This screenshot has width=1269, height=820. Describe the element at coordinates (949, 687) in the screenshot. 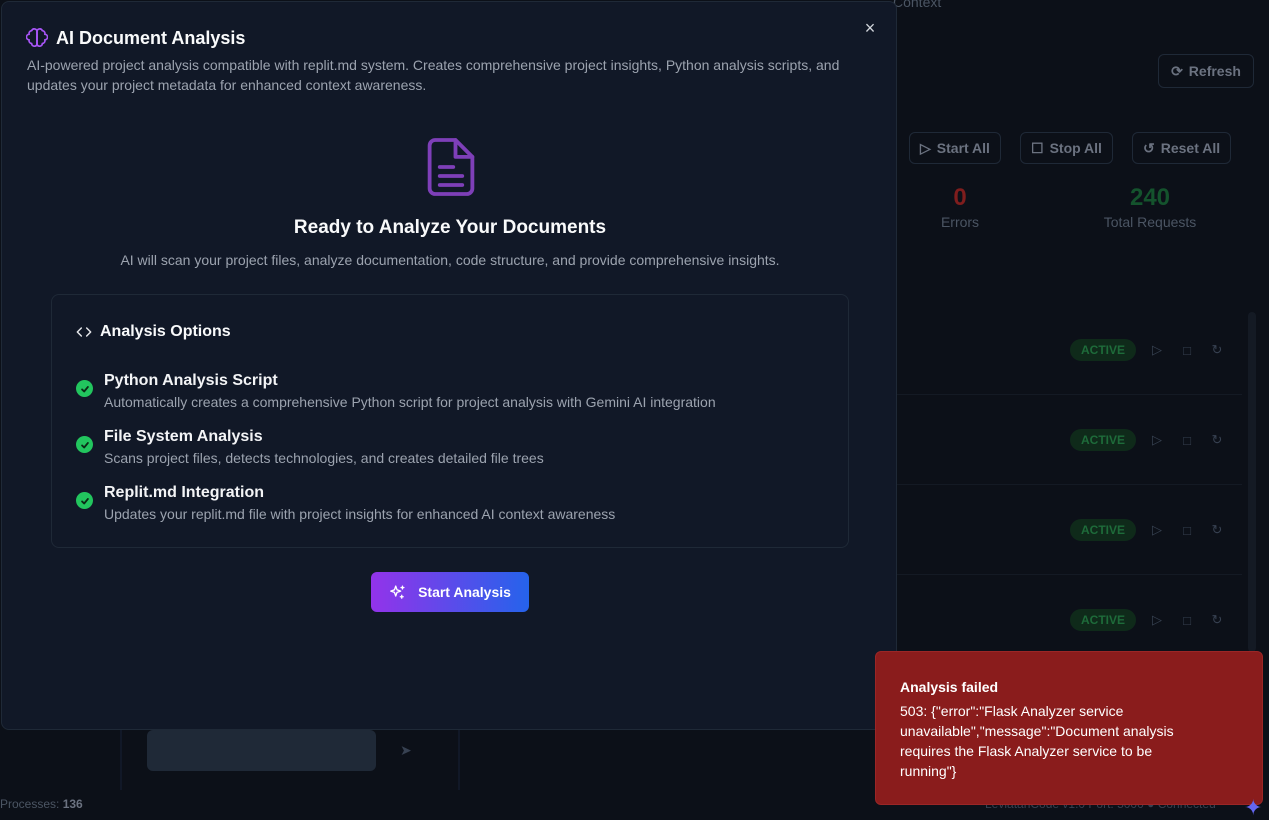

I see `toast-title: Analysis failed` at that location.